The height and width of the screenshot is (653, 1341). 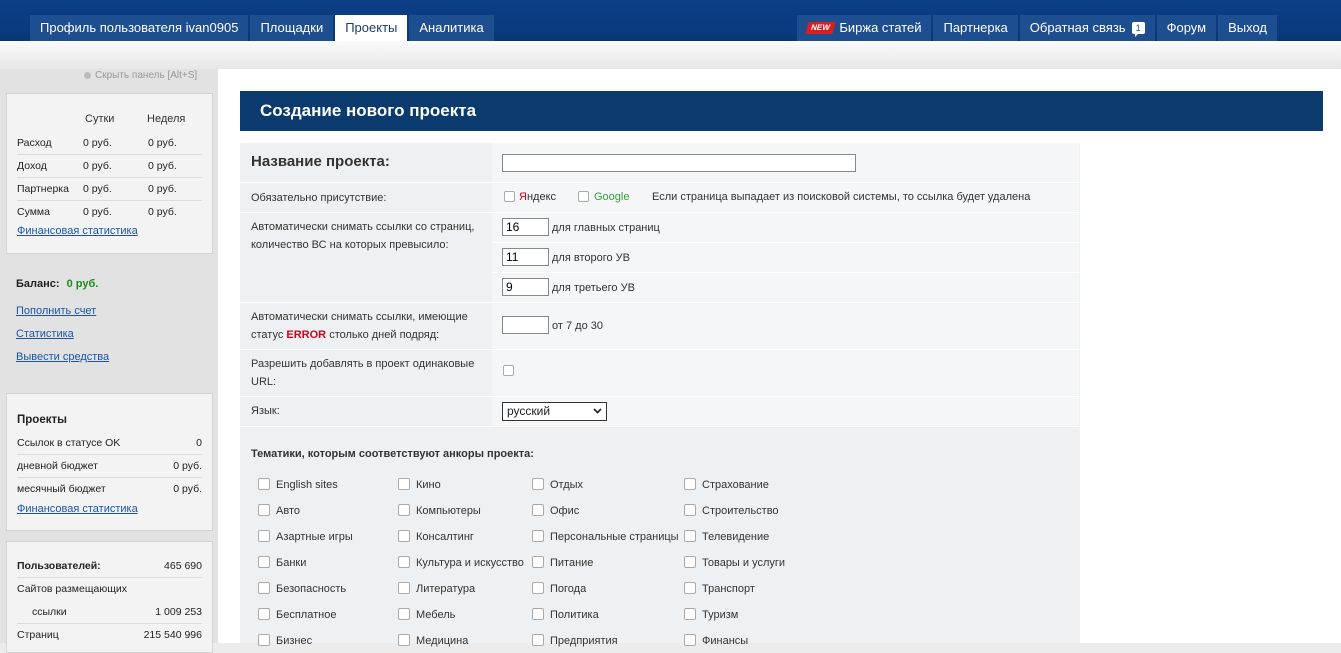 I want to click on tab-logout: Выход, so click(x=1247, y=28).